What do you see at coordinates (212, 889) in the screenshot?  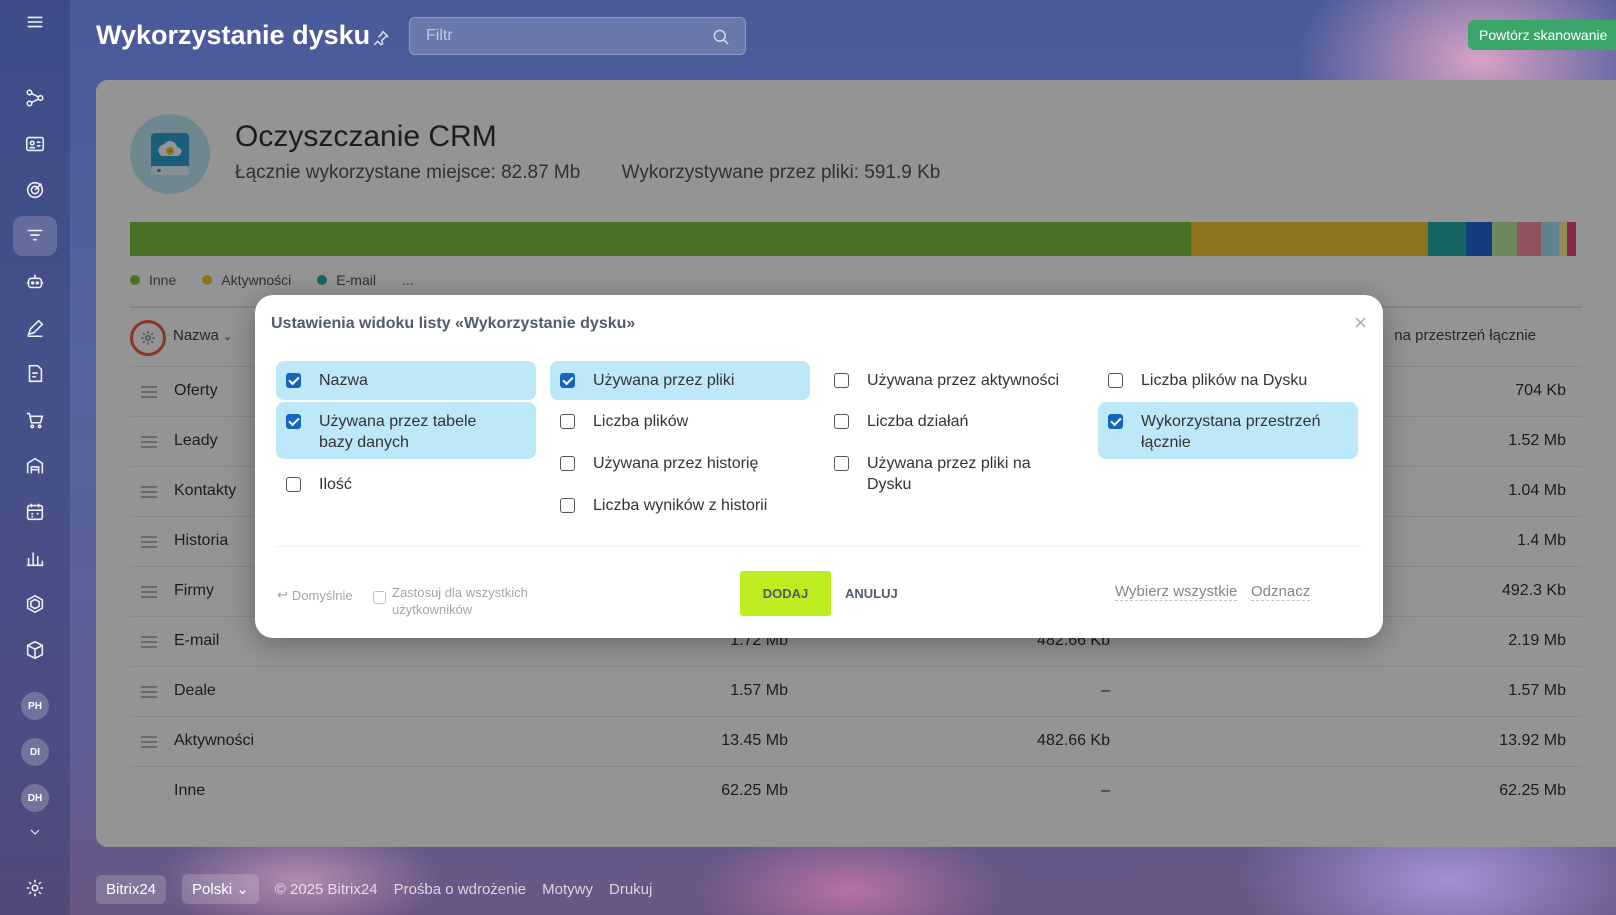 I see `language-label: Polski` at bounding box center [212, 889].